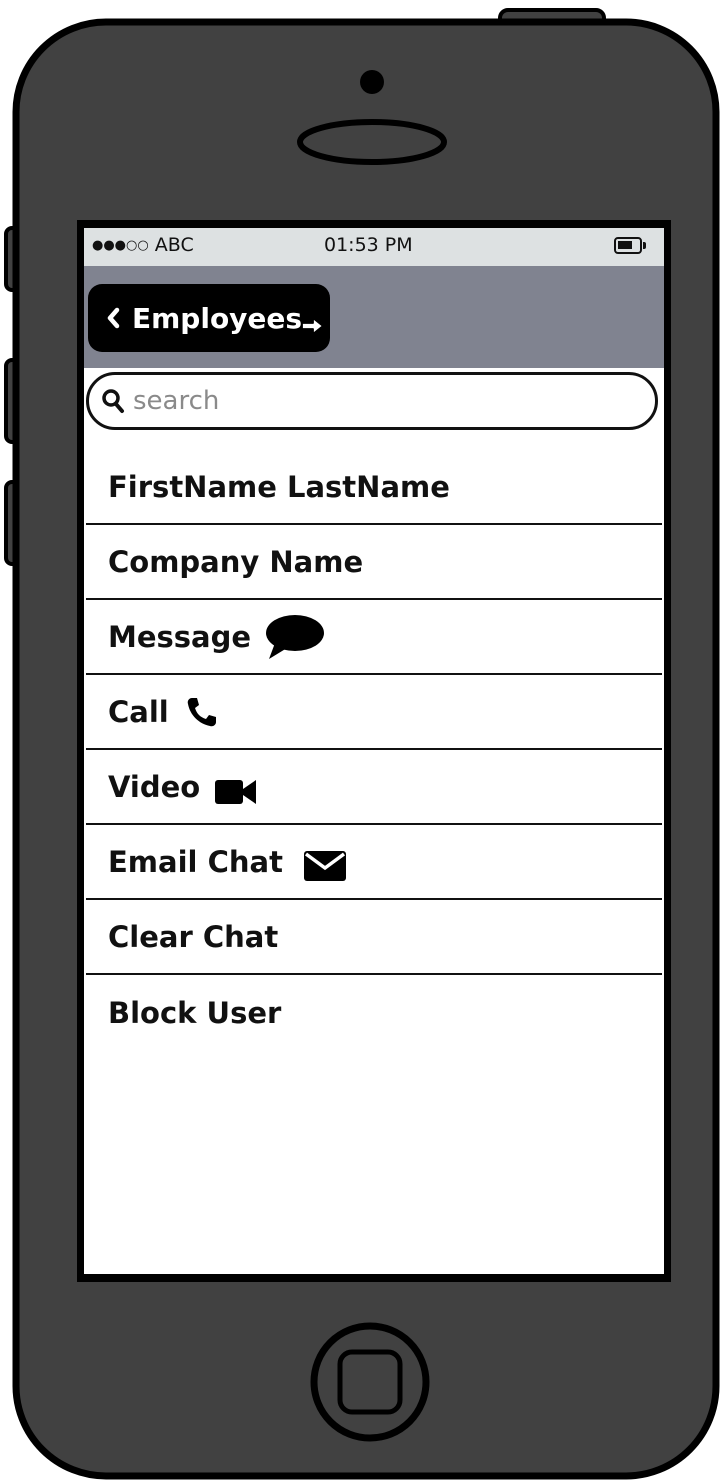  What do you see at coordinates (370, 1382) in the screenshot?
I see `home-button` at bounding box center [370, 1382].